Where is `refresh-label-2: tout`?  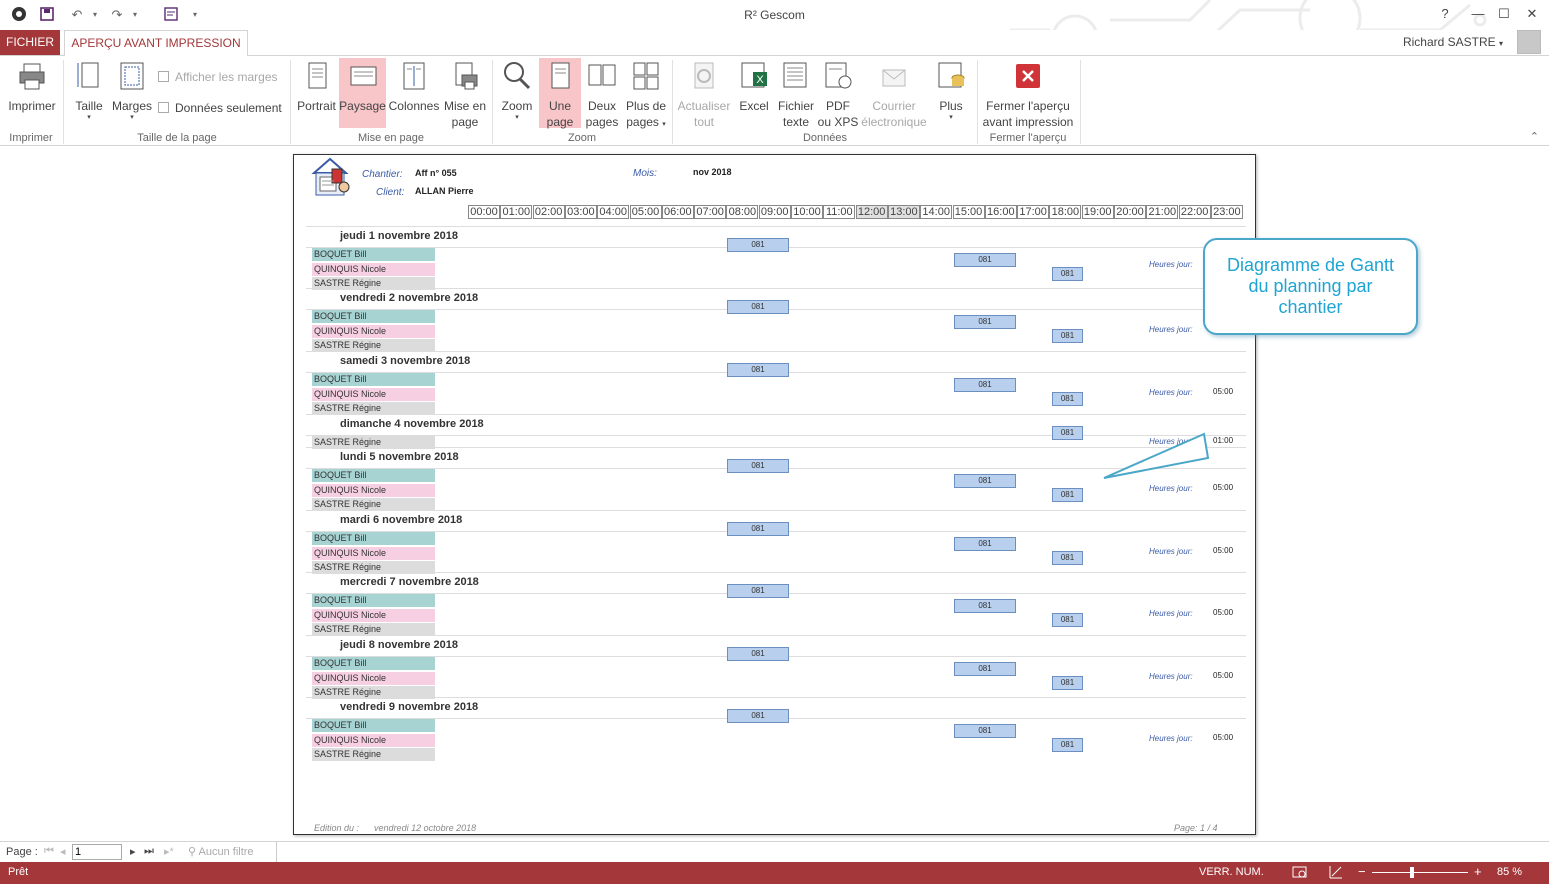 refresh-label-2: tout is located at coordinates (703, 122).